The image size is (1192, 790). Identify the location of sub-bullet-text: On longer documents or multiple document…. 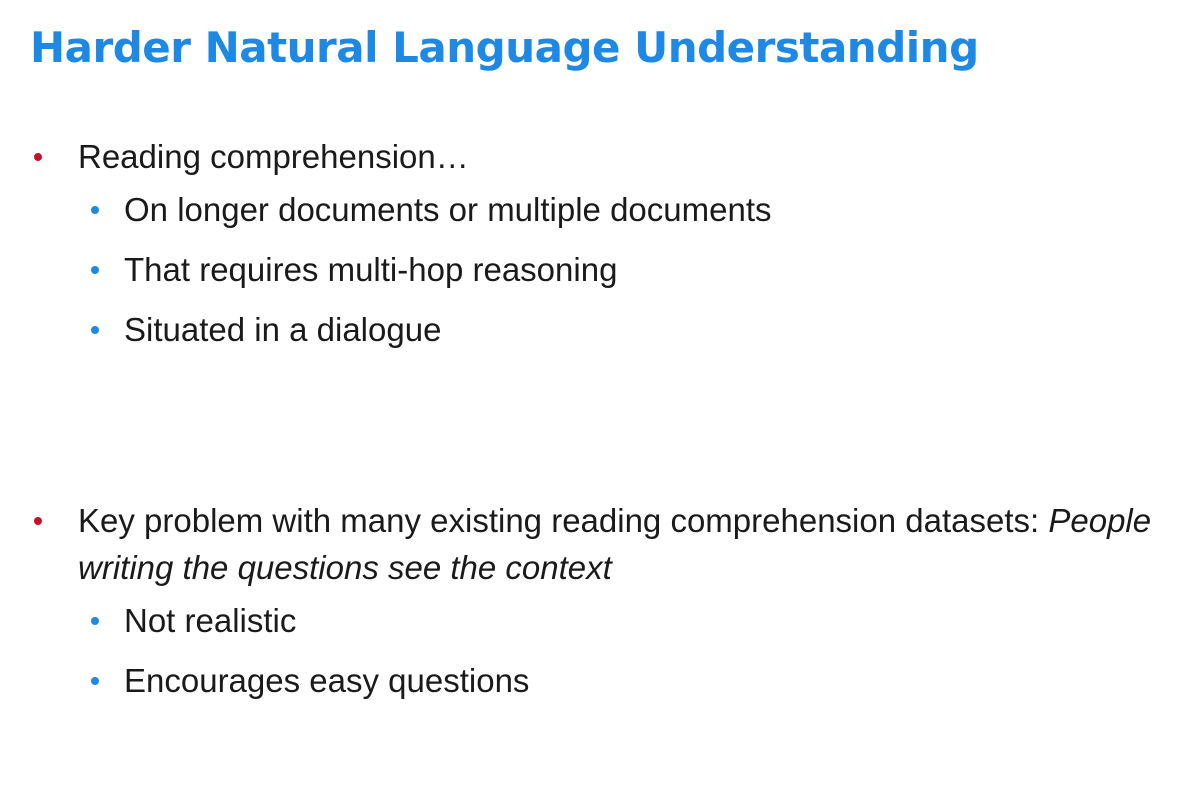
(448, 209).